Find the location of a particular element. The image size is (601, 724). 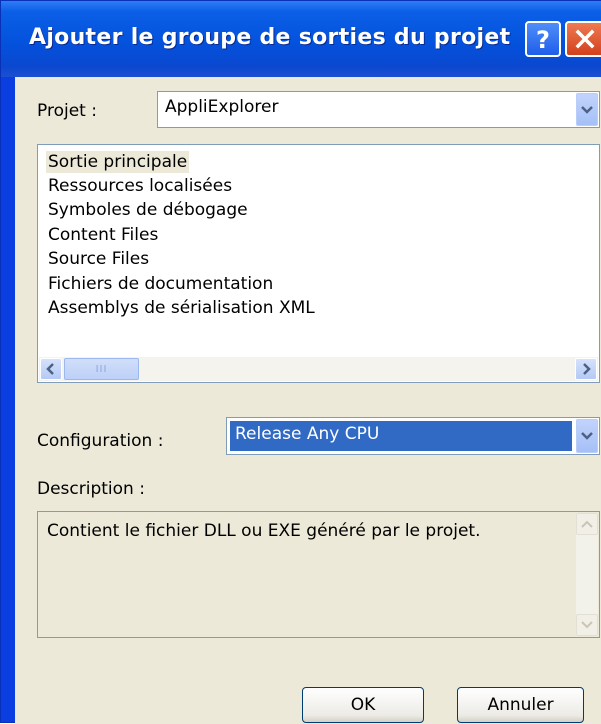

project-label: Projet : is located at coordinates (67, 111).